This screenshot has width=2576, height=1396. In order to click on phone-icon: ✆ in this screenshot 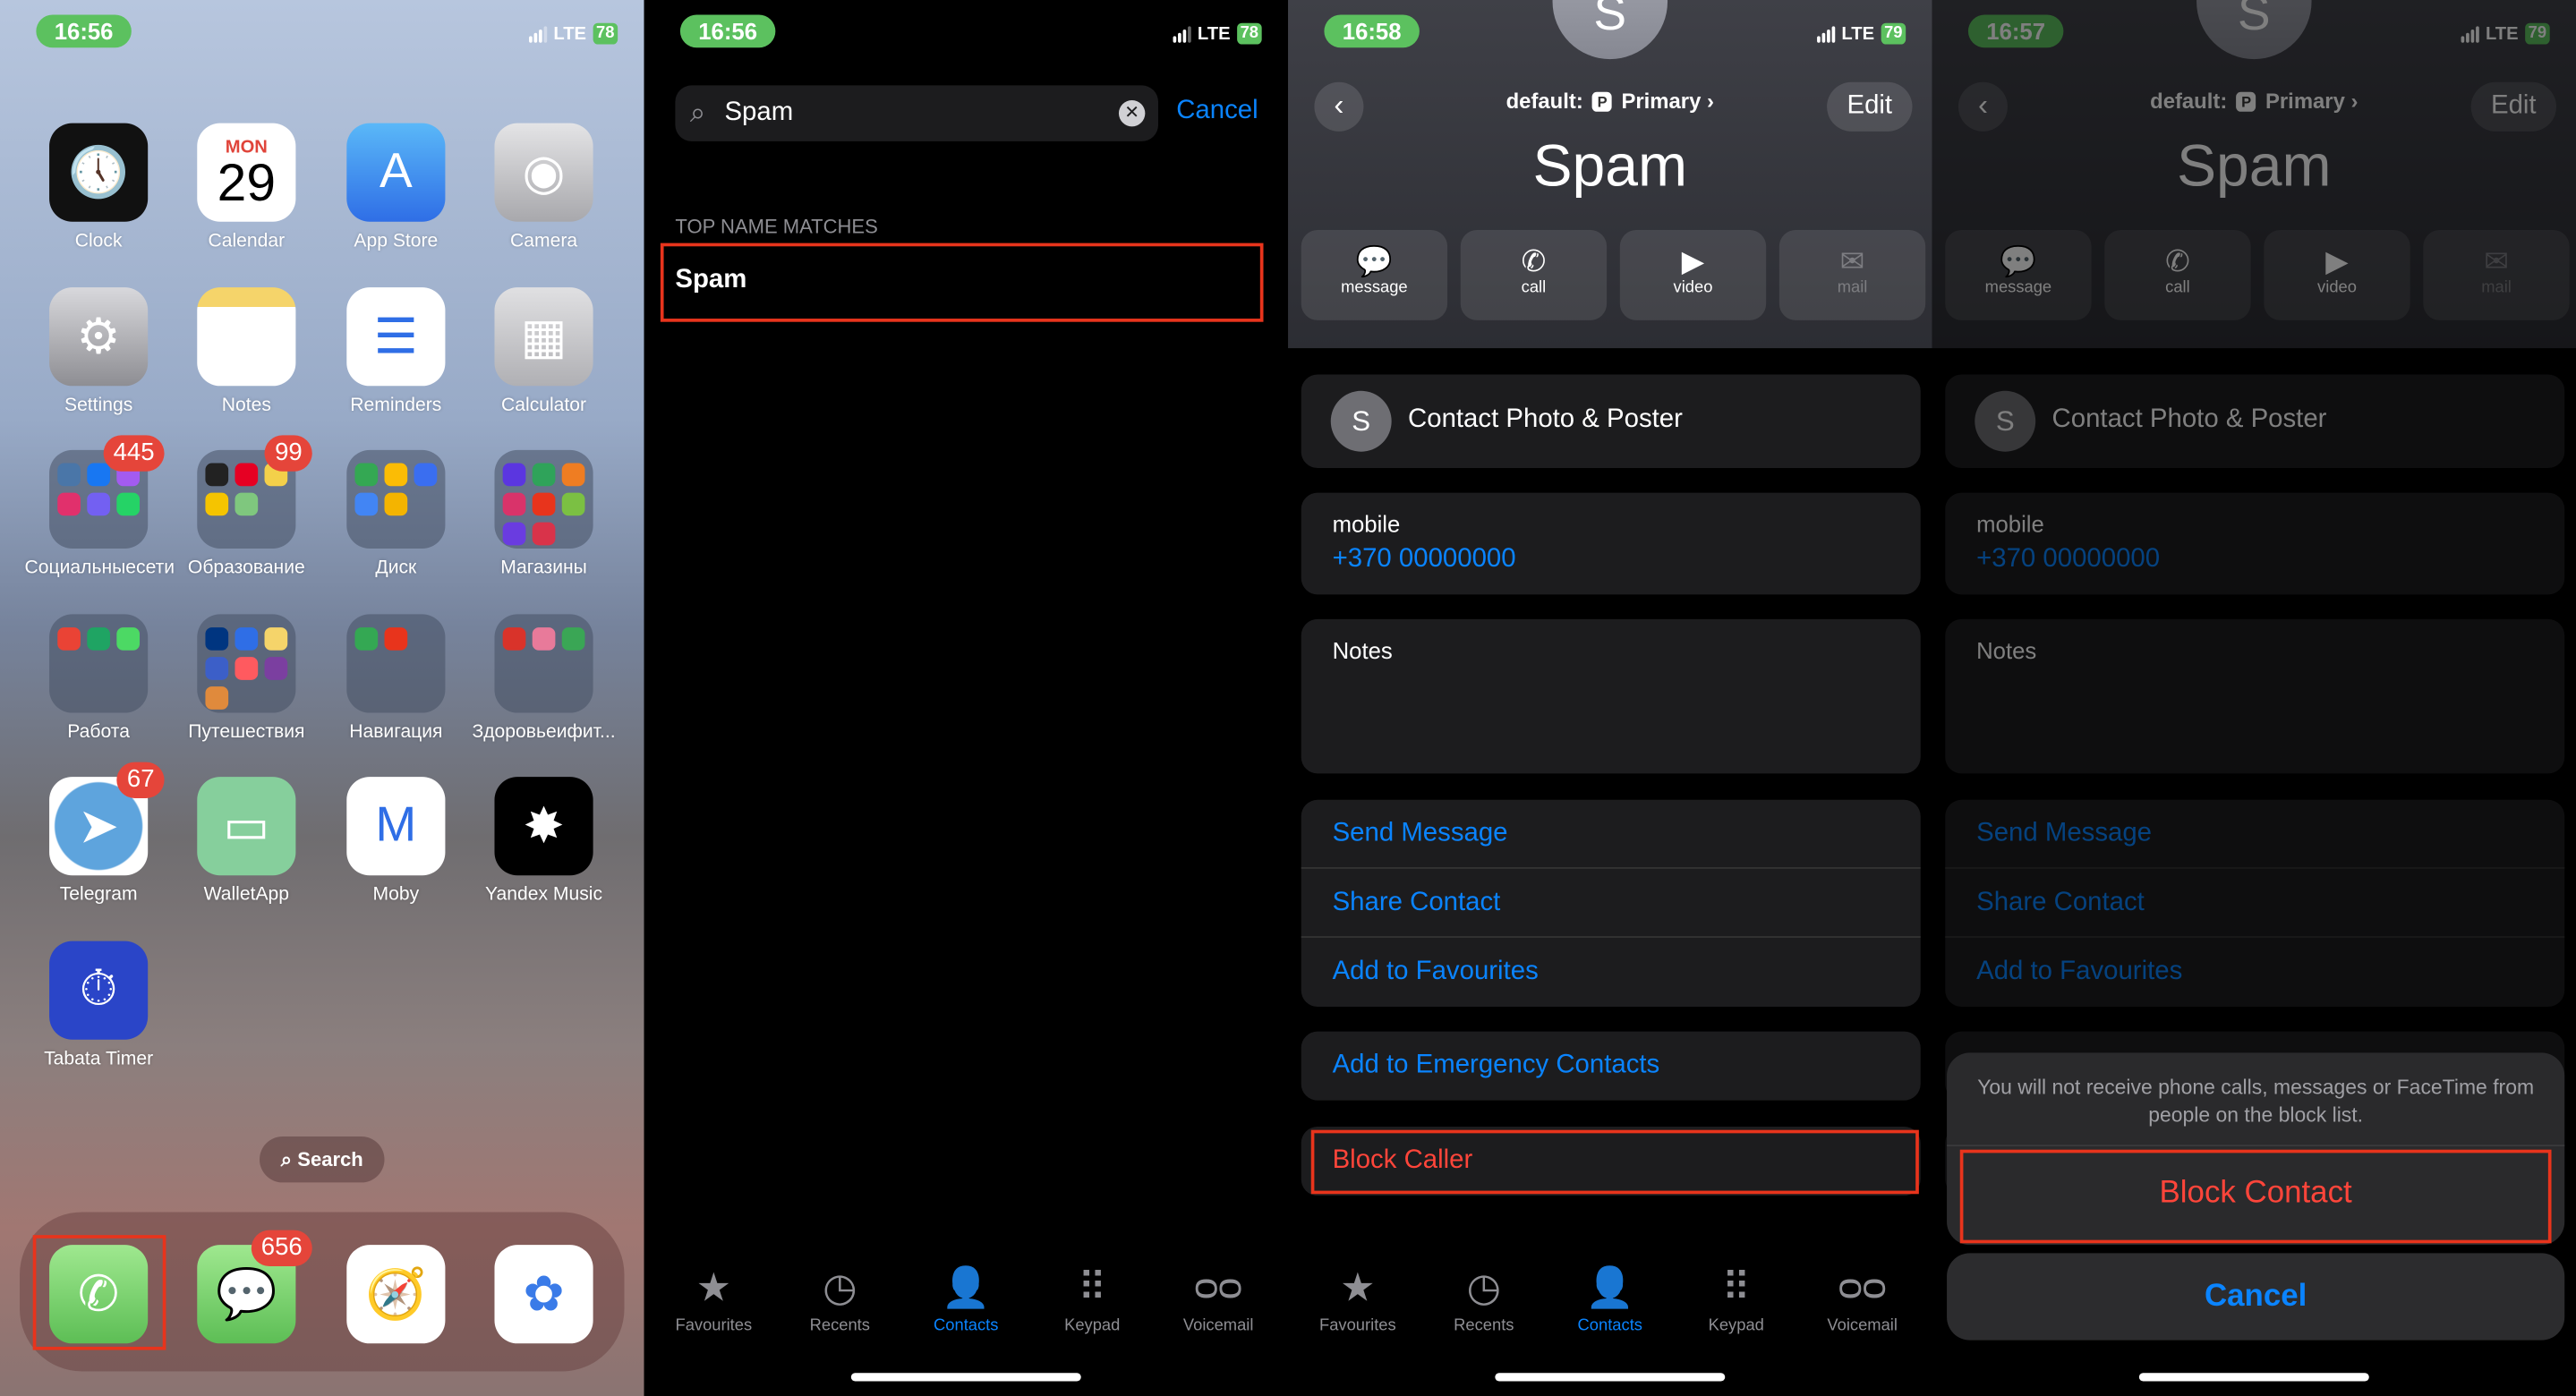, I will do `click(99, 1295)`.